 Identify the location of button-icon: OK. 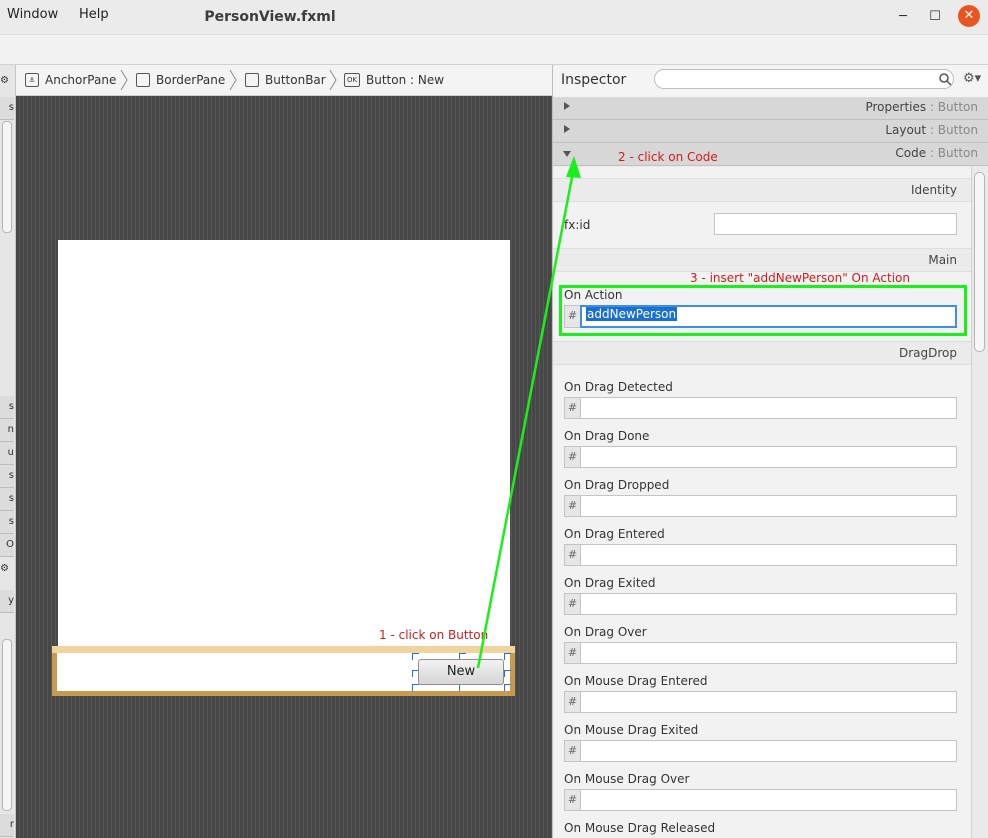
(352, 79).